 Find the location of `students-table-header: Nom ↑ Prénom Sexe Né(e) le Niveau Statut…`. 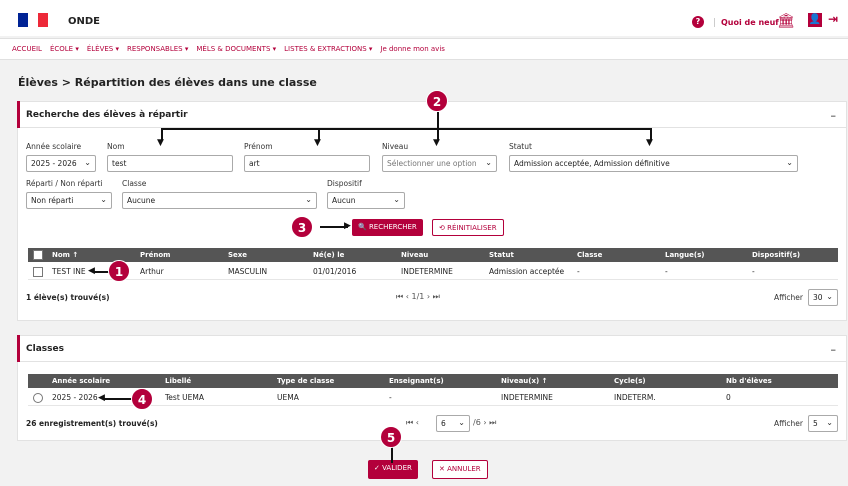

students-table-header: Nom ↑ Prénom Sexe Né(e) le Niveau Statut… is located at coordinates (433, 255).